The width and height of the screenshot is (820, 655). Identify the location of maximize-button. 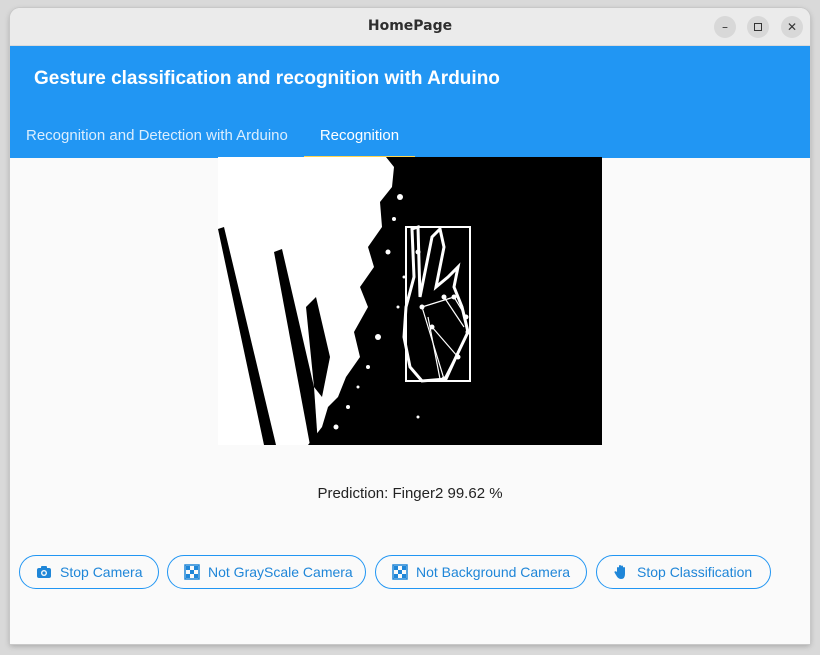
(758, 27).